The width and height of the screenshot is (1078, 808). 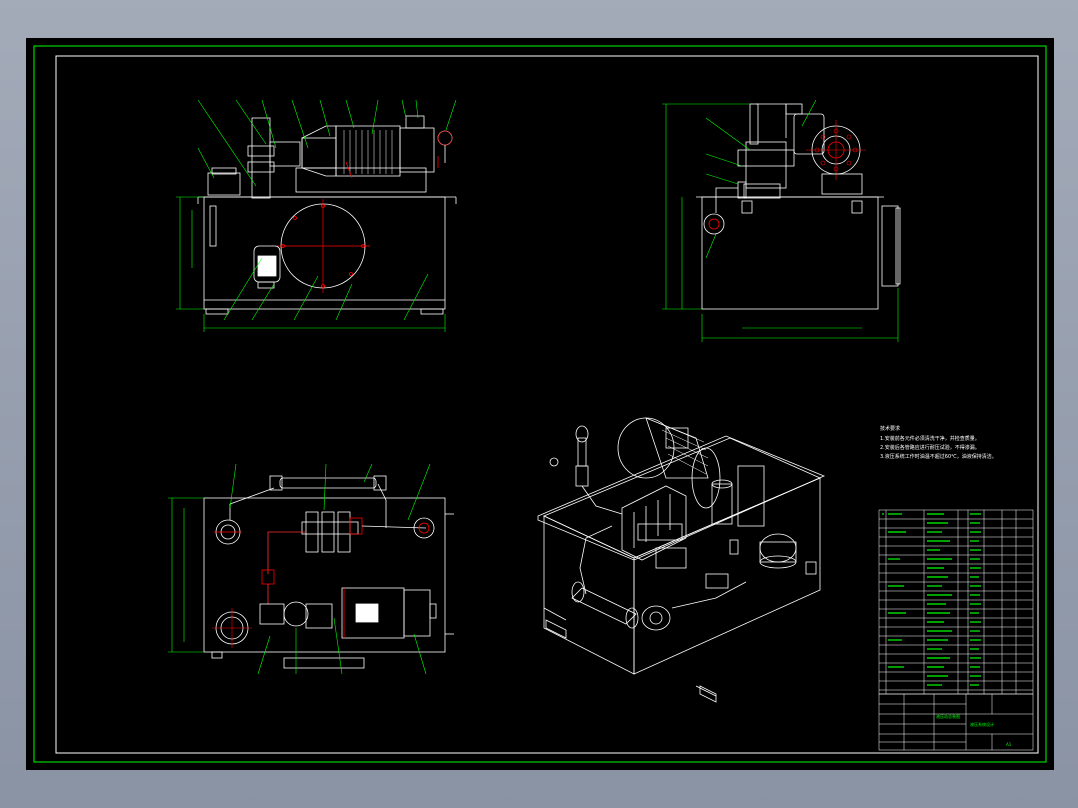 I want to click on bell-housing, so click(x=319, y=153).